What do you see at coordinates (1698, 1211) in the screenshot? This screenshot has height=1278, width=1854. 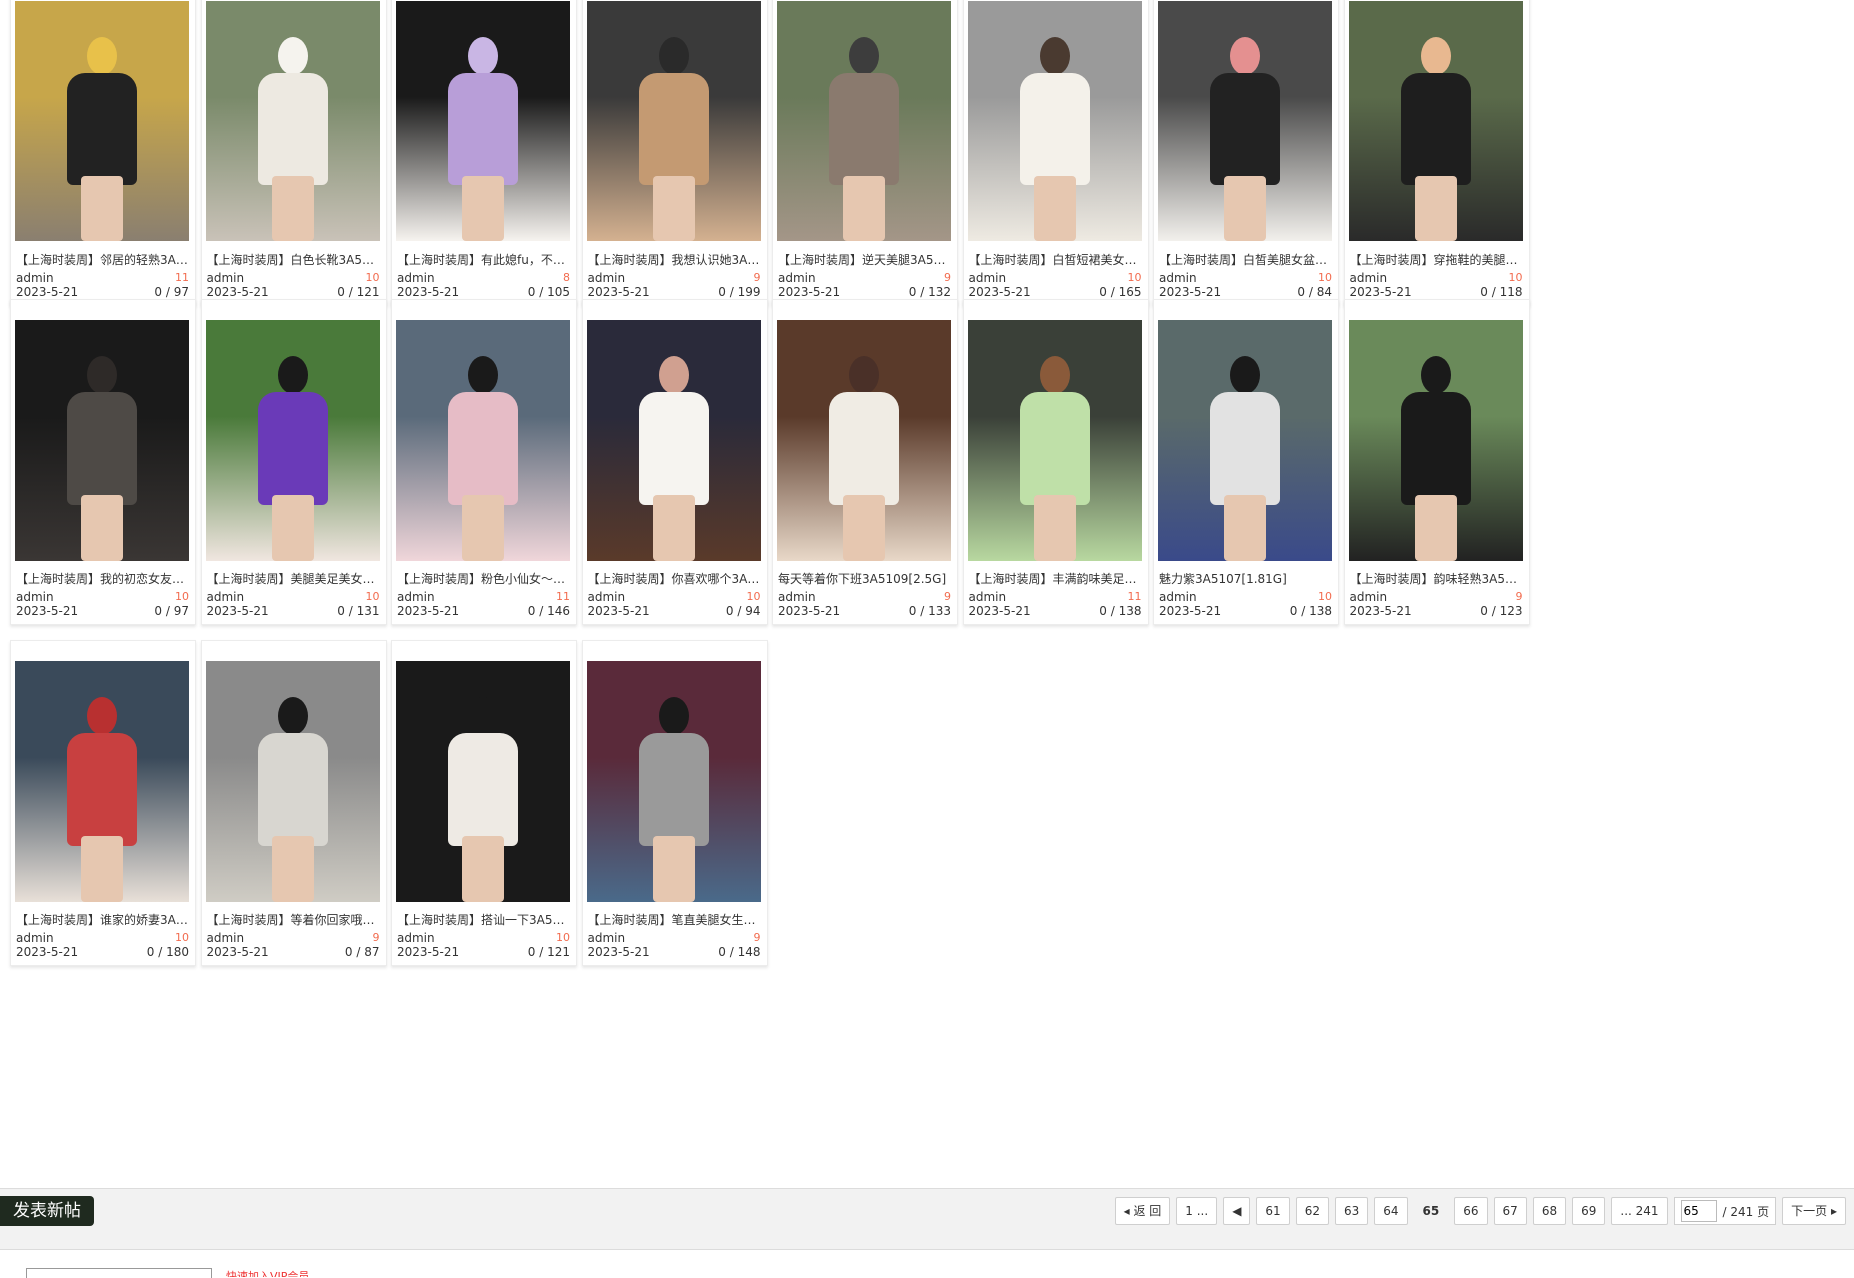 I see `page-jump-input` at bounding box center [1698, 1211].